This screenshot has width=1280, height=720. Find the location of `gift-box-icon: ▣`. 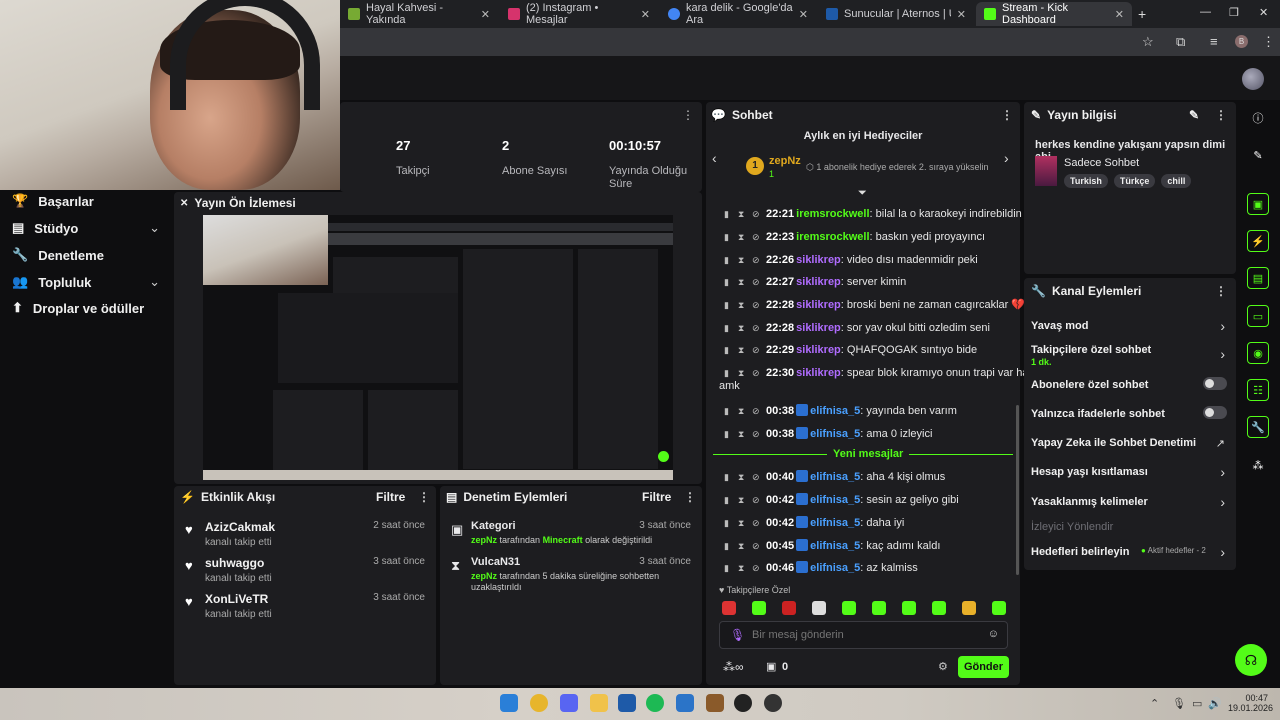

gift-box-icon: ▣ is located at coordinates (771, 666).